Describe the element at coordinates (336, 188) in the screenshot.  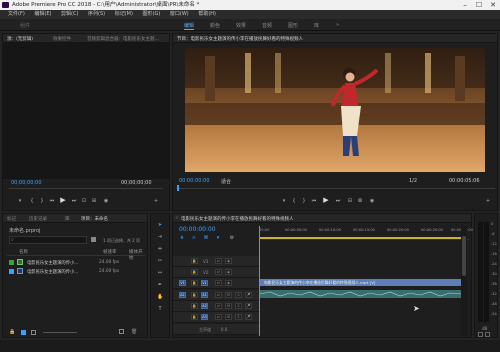
I see `program-ruler` at that location.